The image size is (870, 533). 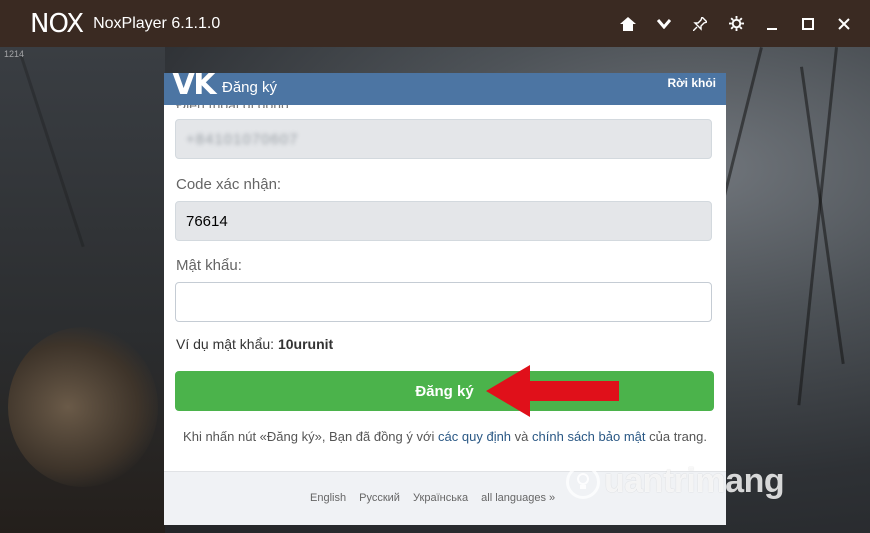 I want to click on terms-suffix: của trang., so click(x=678, y=436).